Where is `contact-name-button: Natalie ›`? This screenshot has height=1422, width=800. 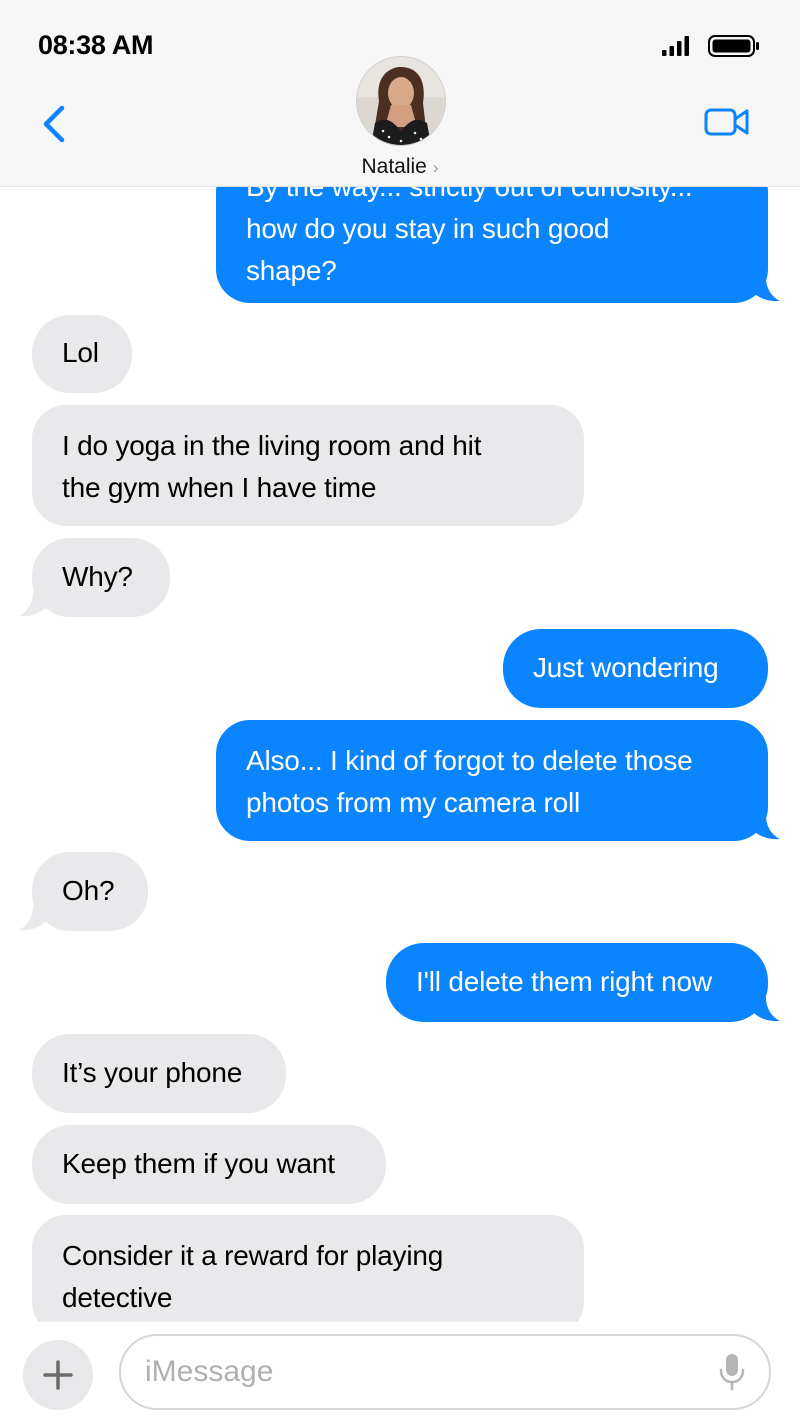 contact-name-button: Natalie › is located at coordinates (400, 167).